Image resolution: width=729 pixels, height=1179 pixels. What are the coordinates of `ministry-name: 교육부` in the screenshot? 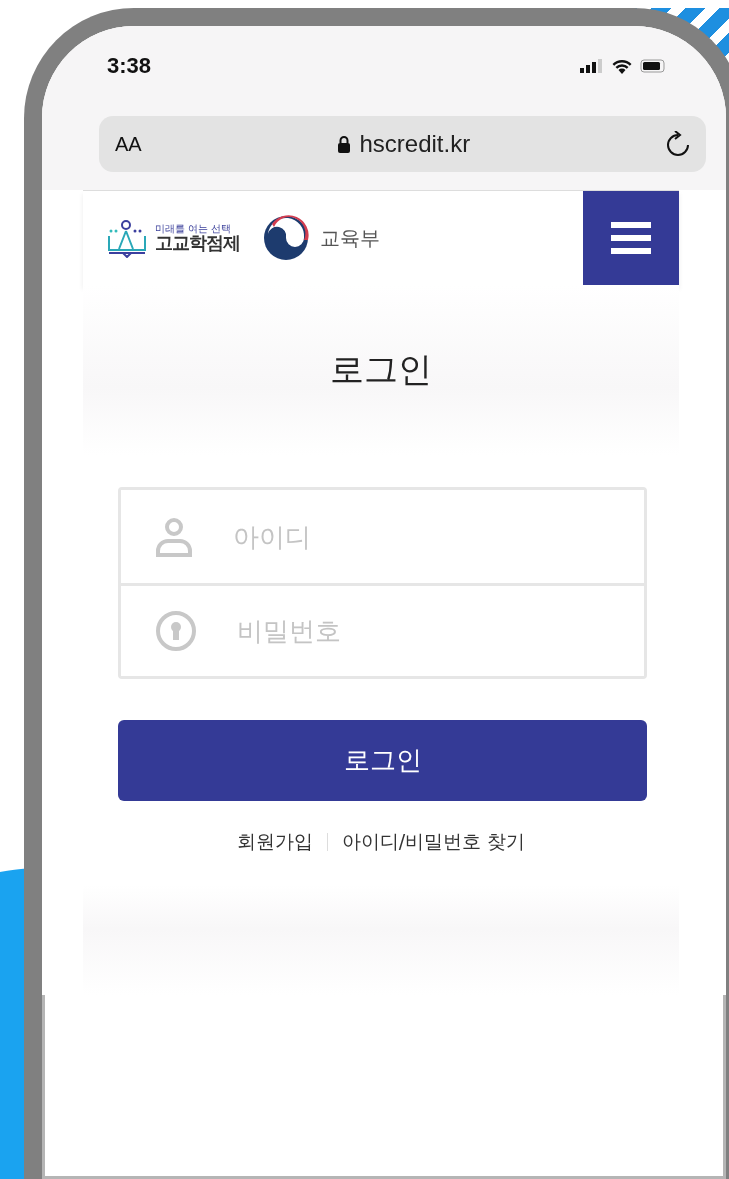 It's located at (350, 238).